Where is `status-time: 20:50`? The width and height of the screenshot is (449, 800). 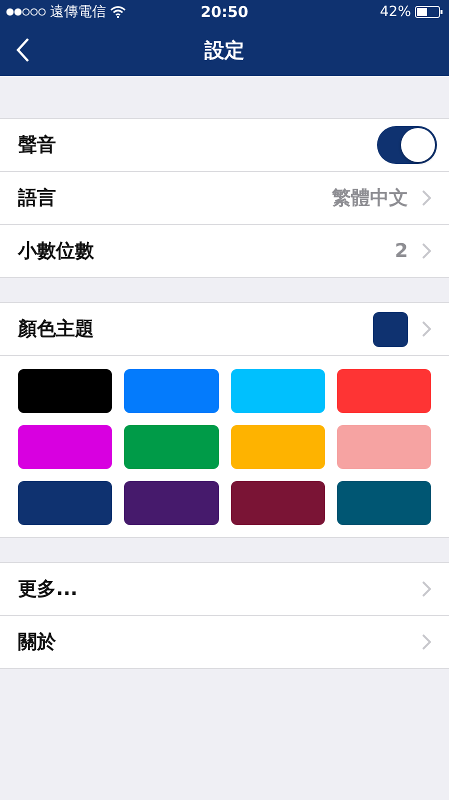 status-time: 20:50 is located at coordinates (224, 12).